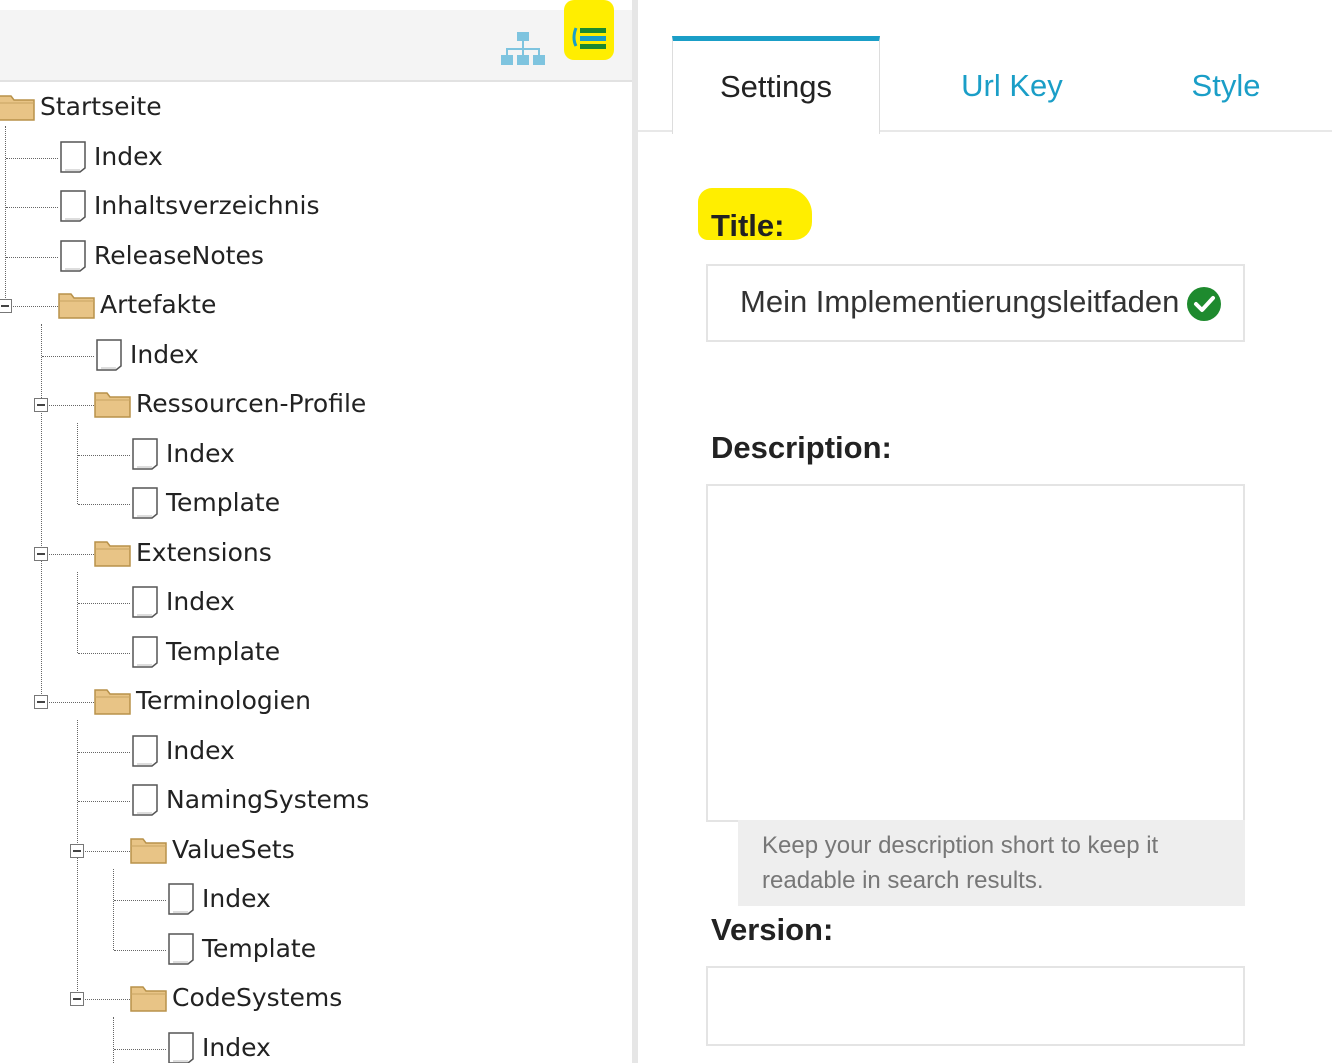  I want to click on version-label: Version:, so click(772, 929).